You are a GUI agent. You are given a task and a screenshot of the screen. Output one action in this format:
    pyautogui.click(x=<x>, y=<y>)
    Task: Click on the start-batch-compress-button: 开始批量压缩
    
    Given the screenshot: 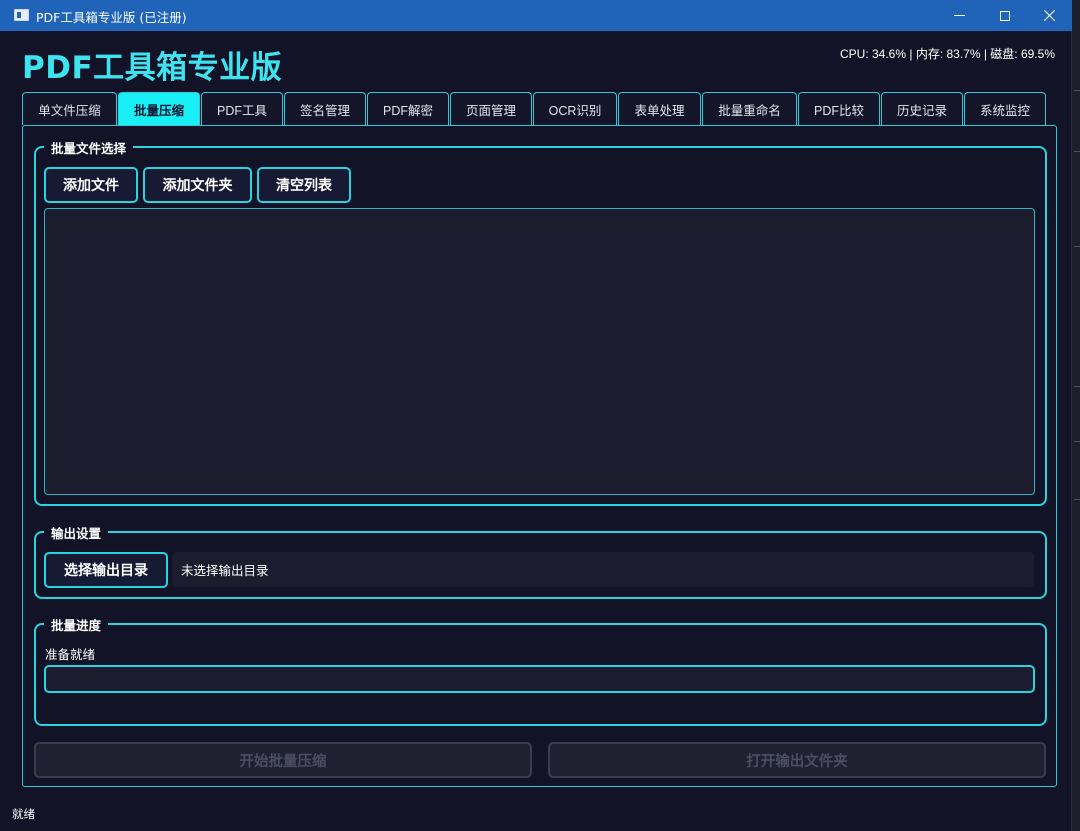 What is the action you would take?
    pyautogui.click(x=283, y=760)
    